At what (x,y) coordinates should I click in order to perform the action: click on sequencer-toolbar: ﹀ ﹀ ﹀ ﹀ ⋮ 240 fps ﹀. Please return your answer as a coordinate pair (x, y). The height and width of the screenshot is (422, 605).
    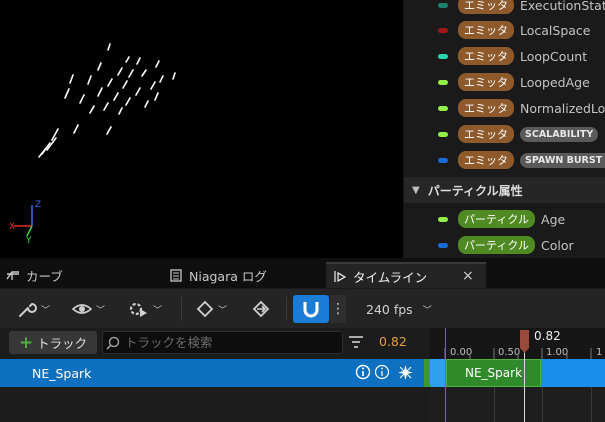
    Looking at the image, I should click on (302, 308).